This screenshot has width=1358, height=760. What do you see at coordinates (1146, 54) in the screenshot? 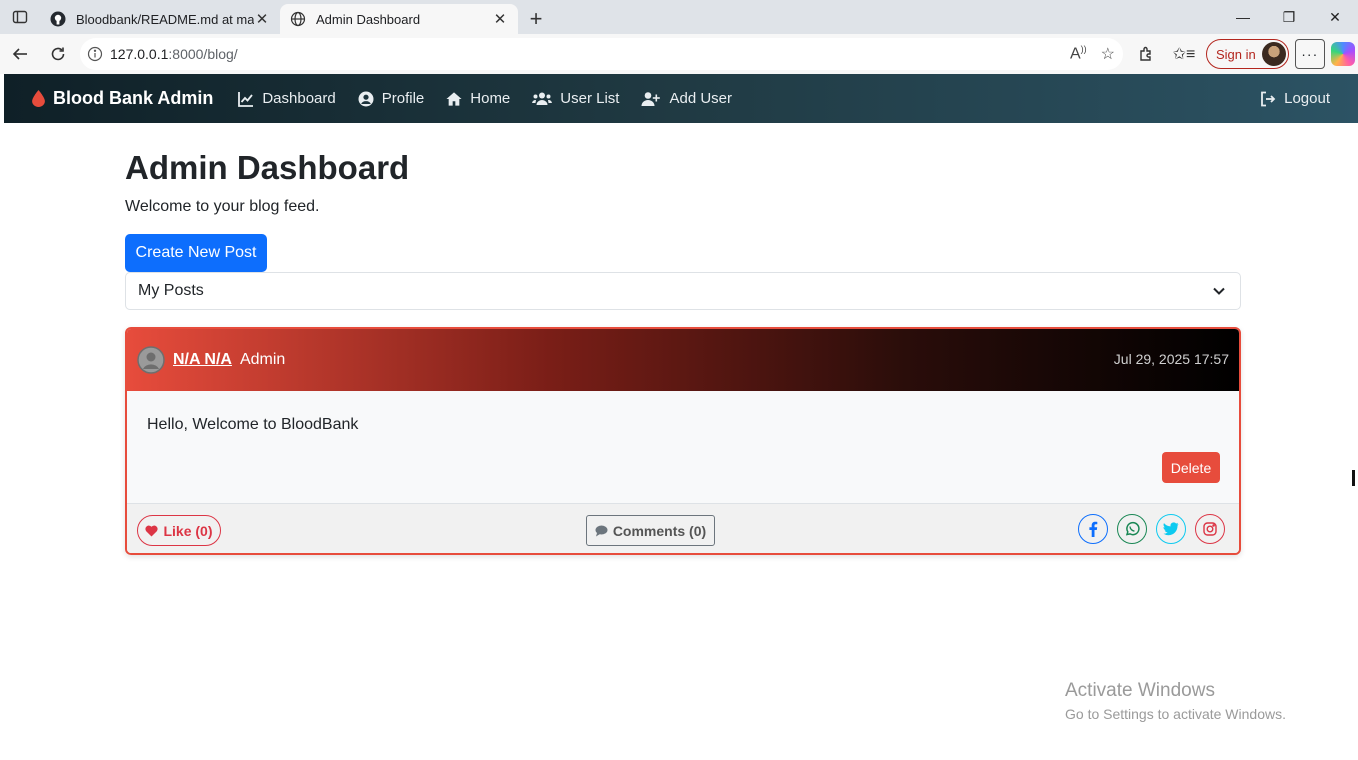
I see `extensions-icon` at bounding box center [1146, 54].